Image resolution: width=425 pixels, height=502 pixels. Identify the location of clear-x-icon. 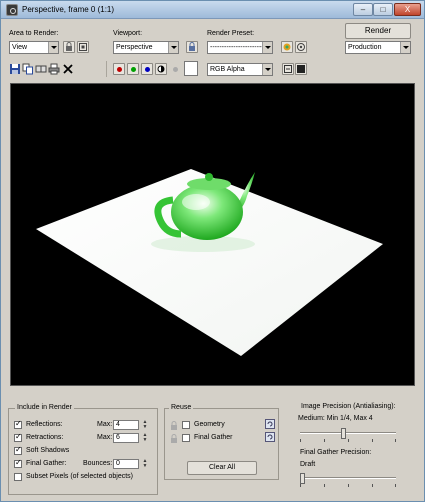
(68, 69).